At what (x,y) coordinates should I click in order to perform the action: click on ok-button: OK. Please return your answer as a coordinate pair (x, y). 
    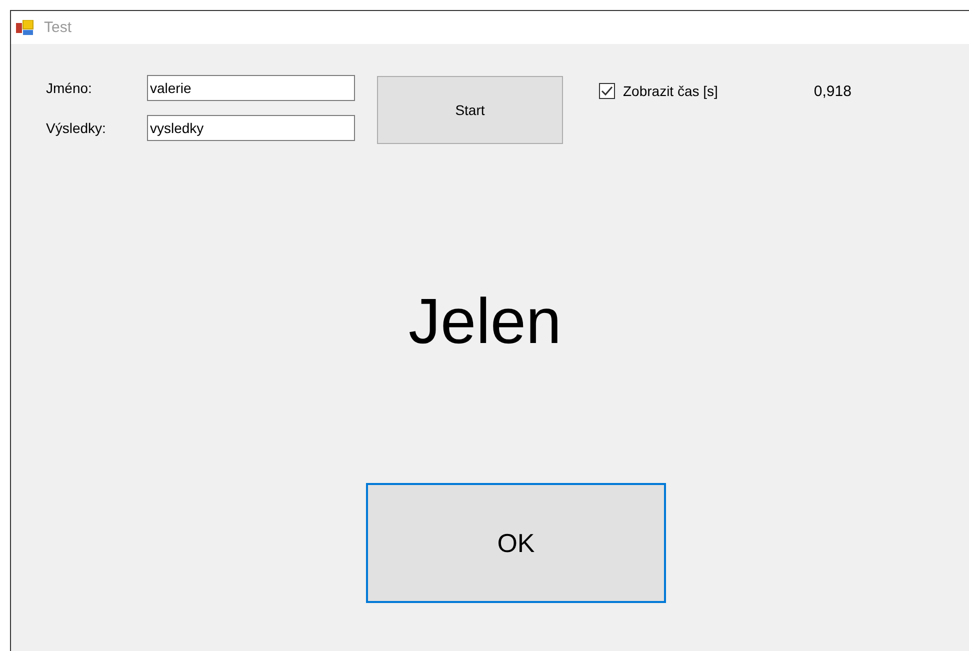
    Looking at the image, I should click on (516, 543).